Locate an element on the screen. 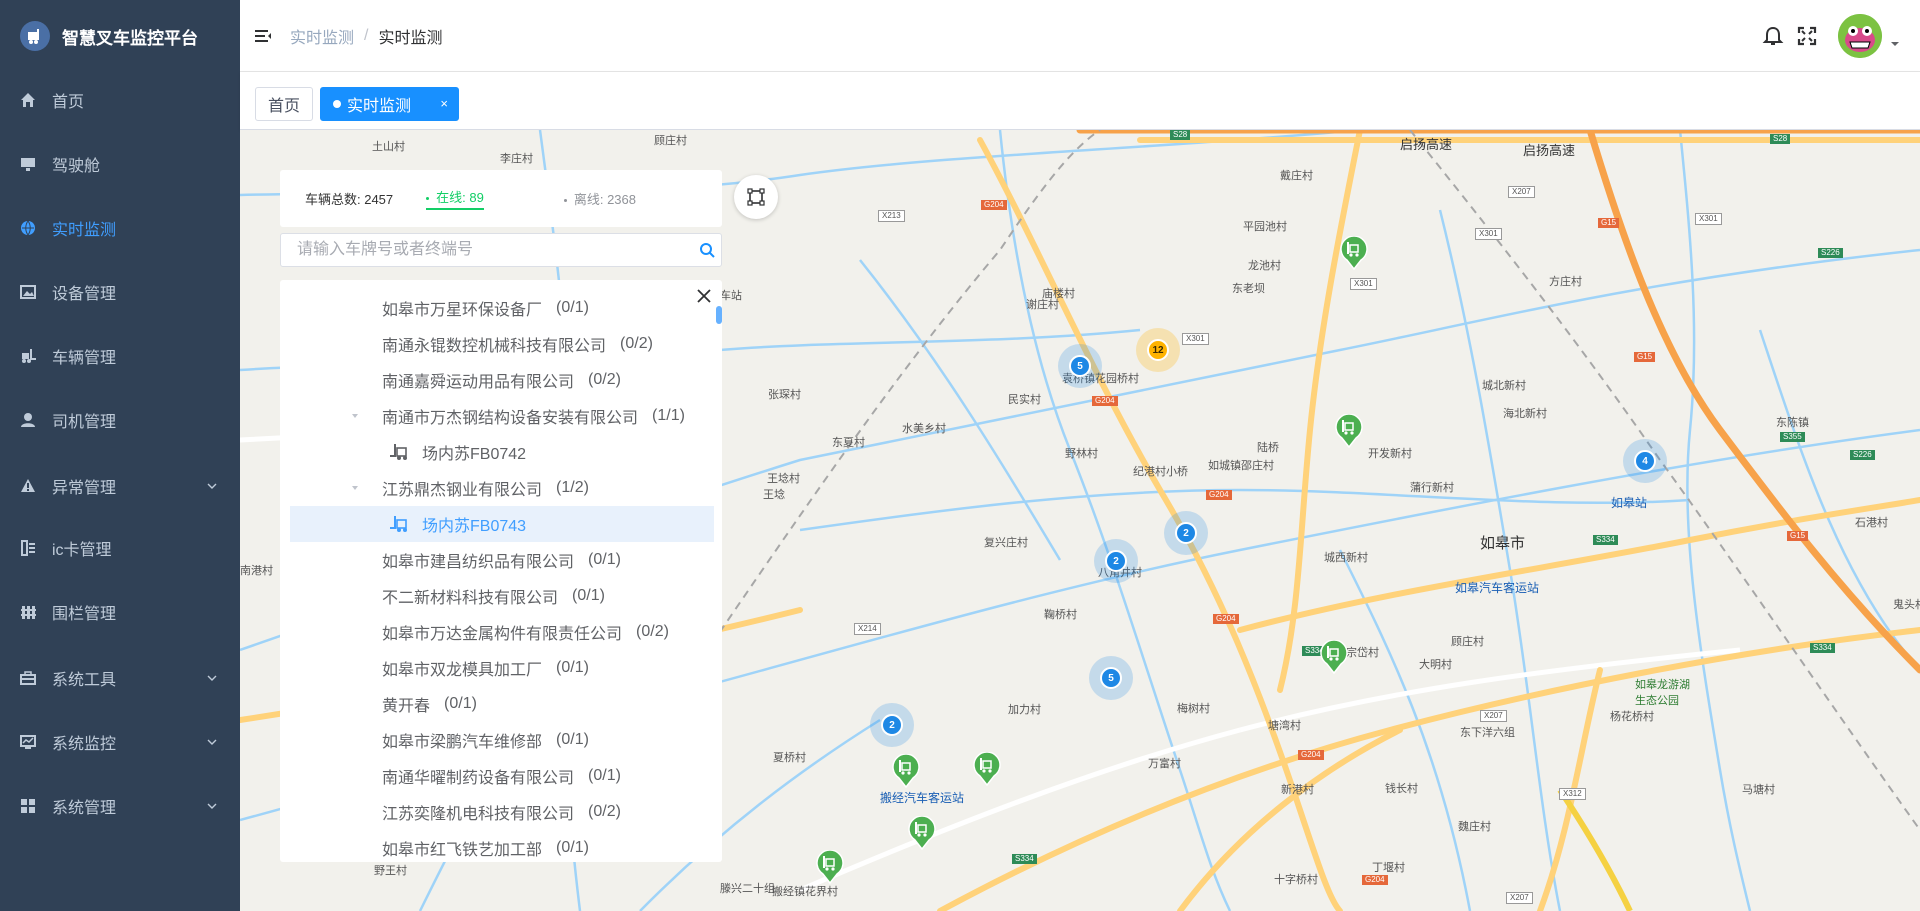 Image resolution: width=1920 pixels, height=911 pixels. tree-company-node: 如皋市双龙模具加工厂 (0/1) is located at coordinates (502, 668).